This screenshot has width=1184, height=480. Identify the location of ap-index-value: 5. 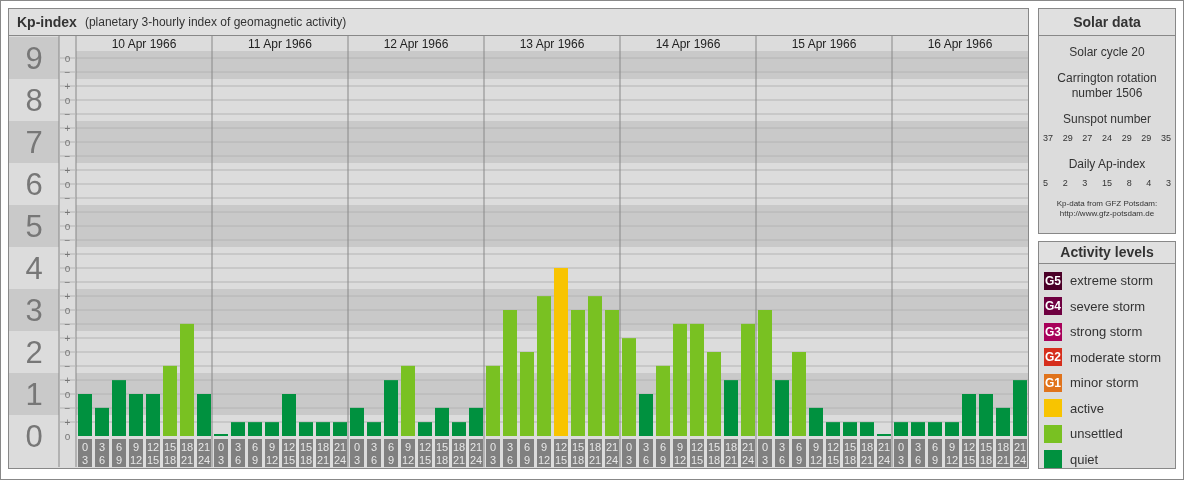
(1045, 183).